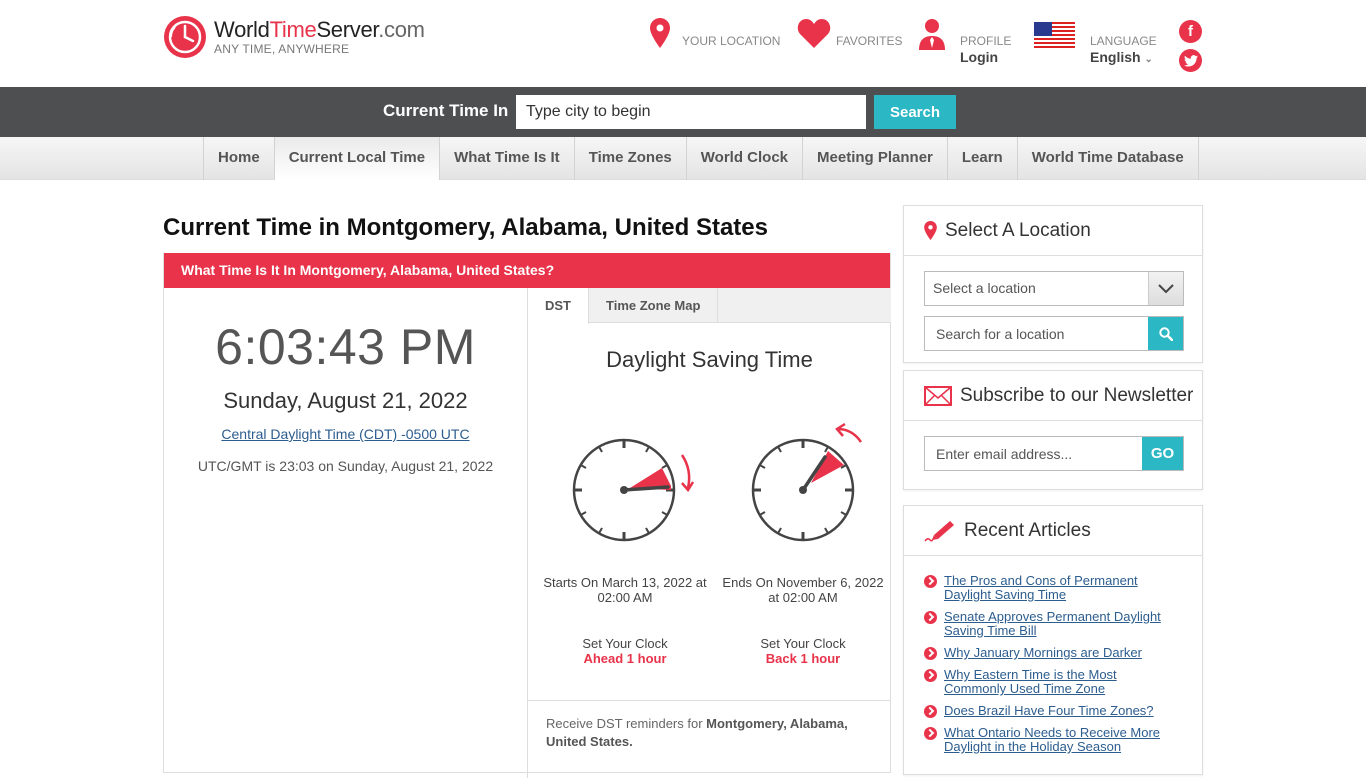 The width and height of the screenshot is (1366, 778). What do you see at coordinates (1190, 31) in the screenshot?
I see `facebook-icon: f` at bounding box center [1190, 31].